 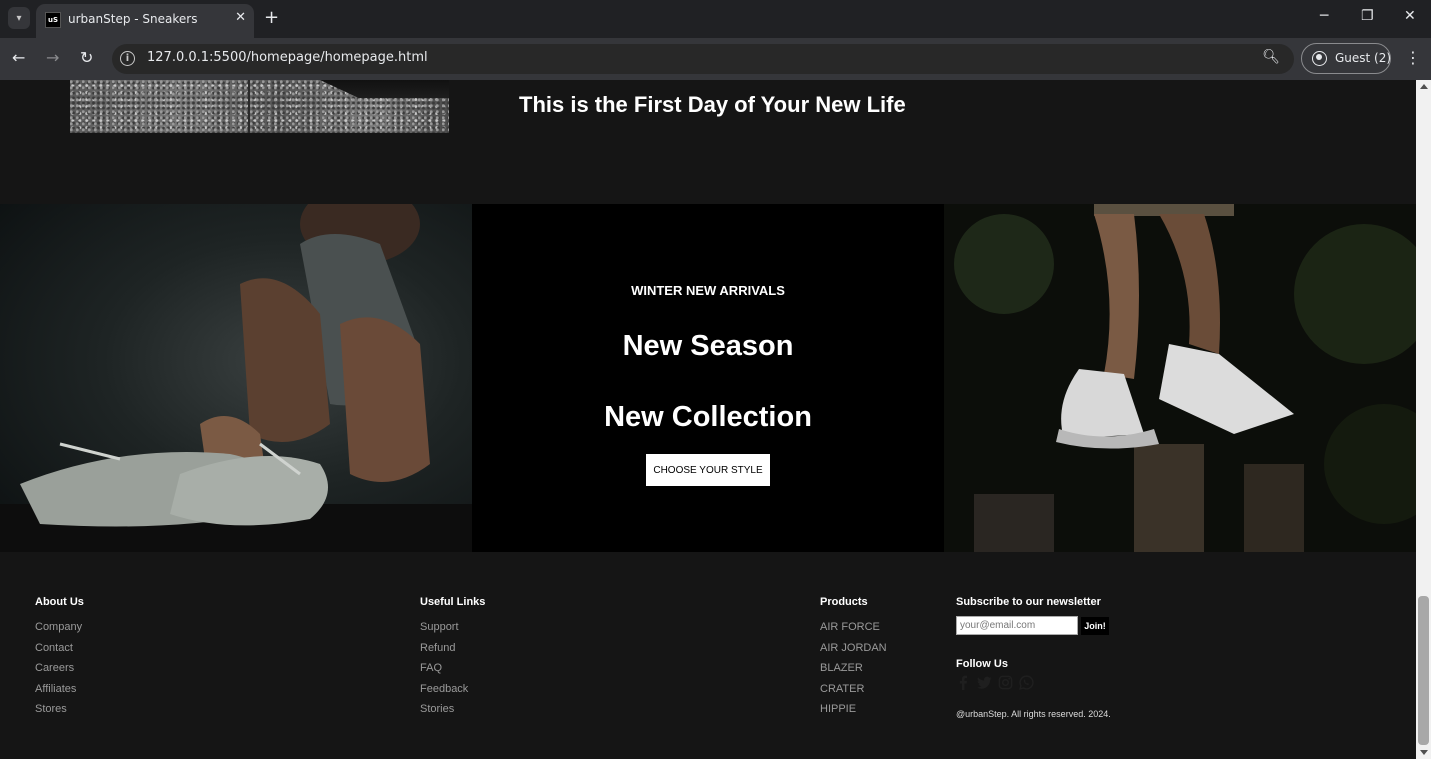 What do you see at coordinates (59, 602) in the screenshot?
I see `footer-about-title: About Us` at bounding box center [59, 602].